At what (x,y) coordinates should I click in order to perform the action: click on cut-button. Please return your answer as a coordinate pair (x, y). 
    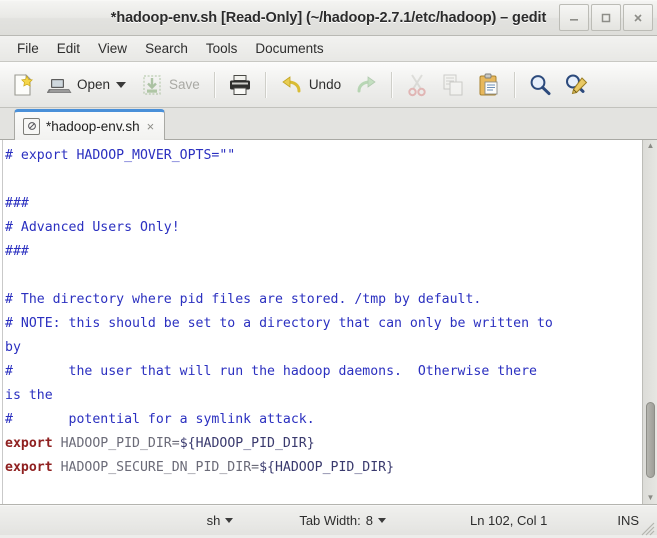
    Looking at the image, I should click on (417, 85).